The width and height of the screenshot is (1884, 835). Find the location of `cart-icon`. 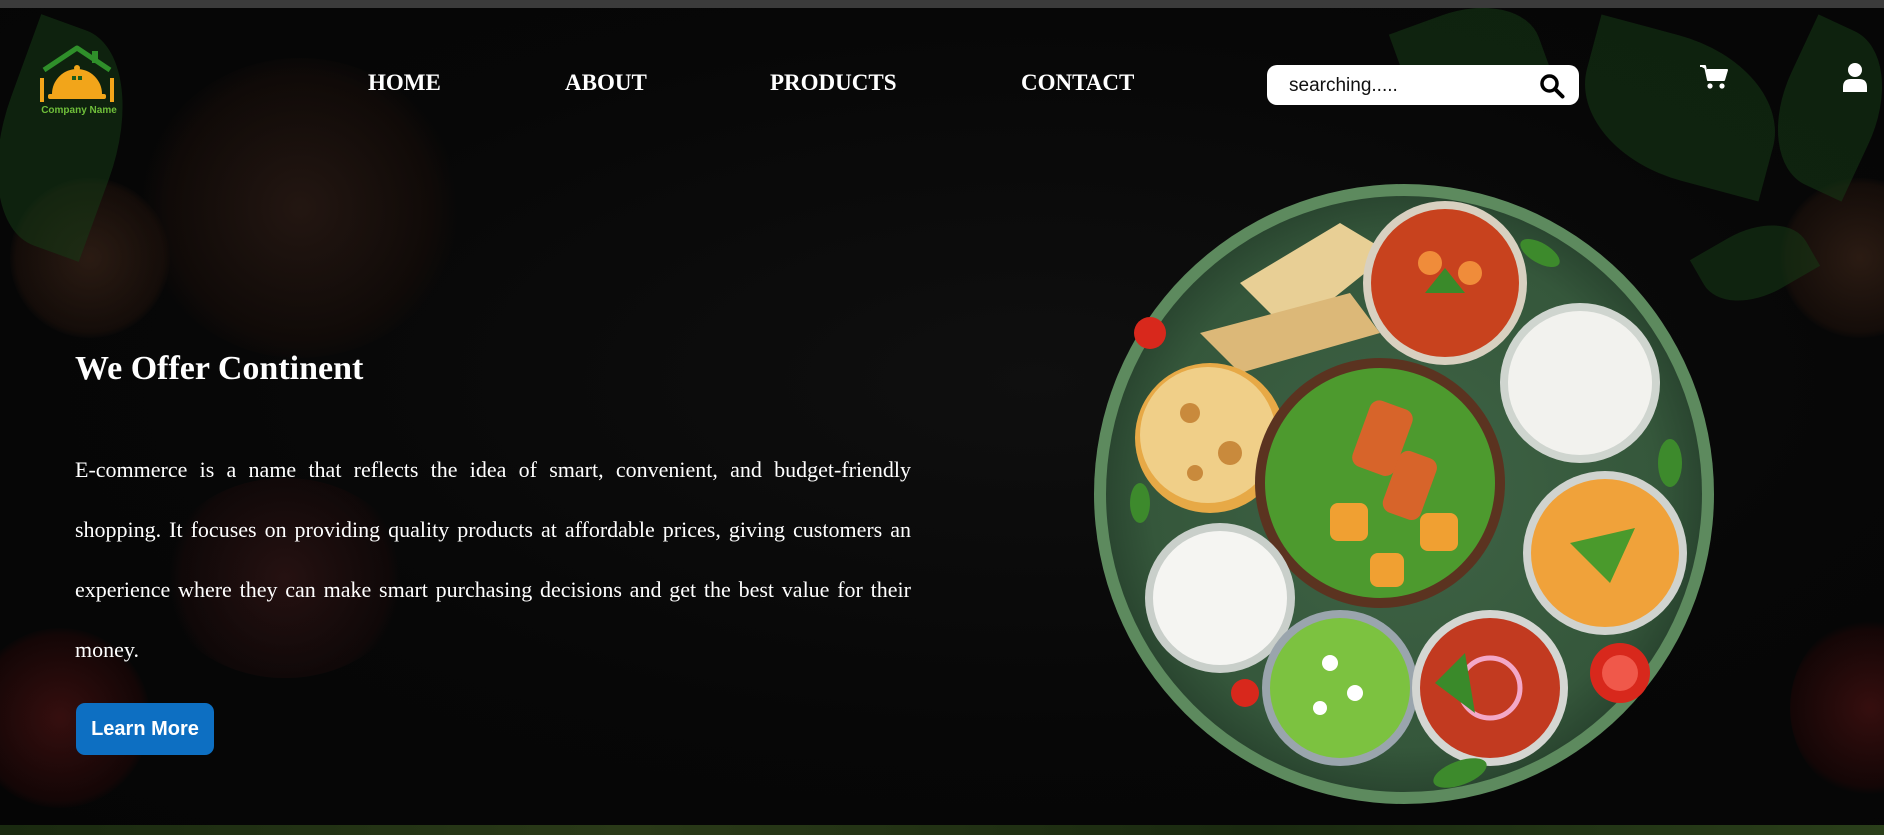

cart-icon is located at coordinates (1714, 77).